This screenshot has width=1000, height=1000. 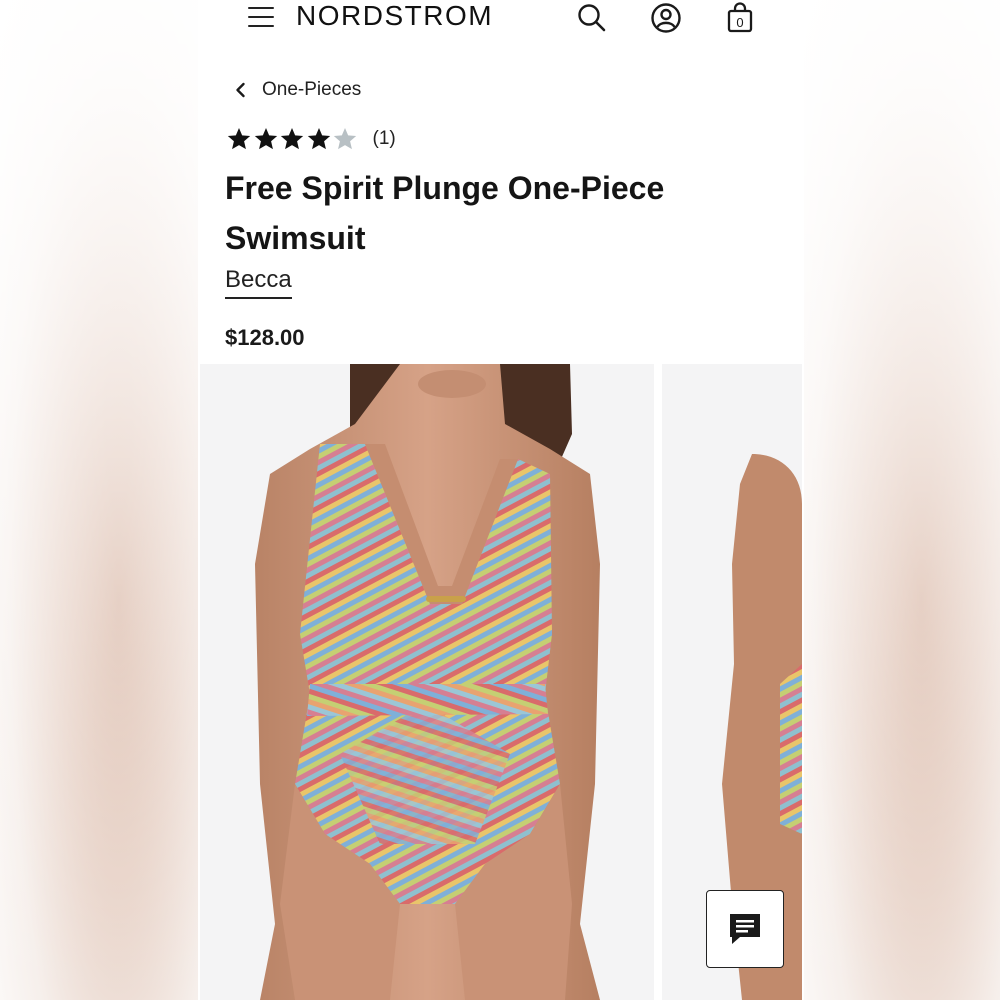 What do you see at coordinates (394, 16) in the screenshot?
I see `nordstrom-logo: NORDSTROM` at bounding box center [394, 16].